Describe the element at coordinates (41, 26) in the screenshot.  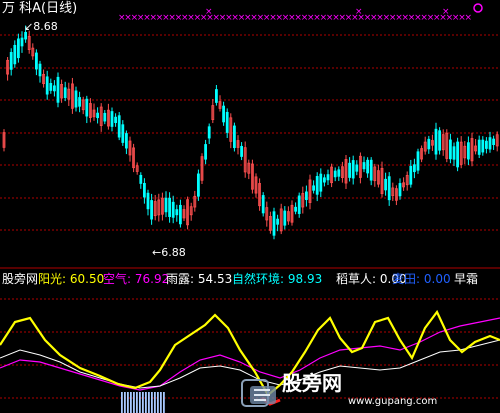
I see `price-high-label: ↙8.68` at that location.